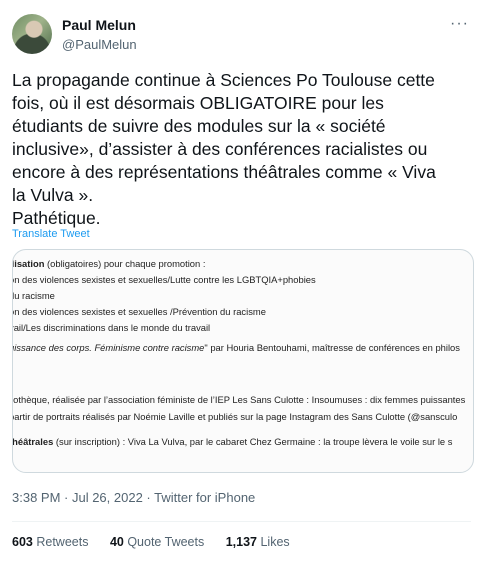 This screenshot has width=483, height=565. Describe the element at coordinates (459, 24) in the screenshot. I see `more-icon: ···` at that location.